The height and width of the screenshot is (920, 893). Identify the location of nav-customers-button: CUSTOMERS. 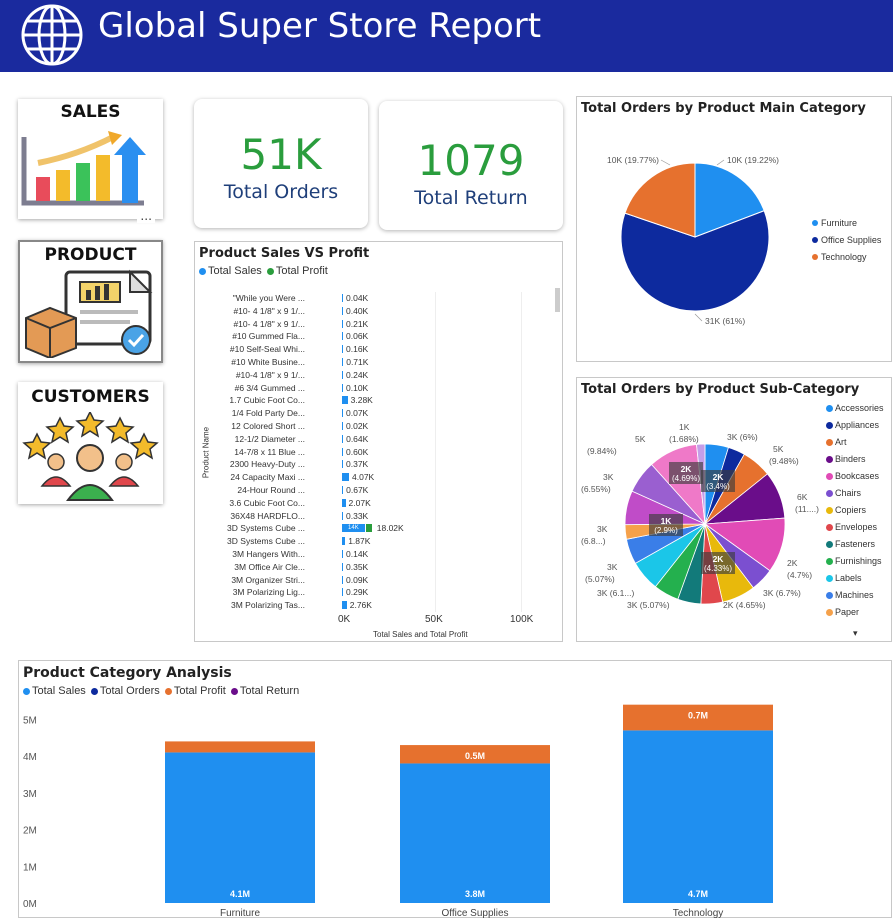
(90, 443).